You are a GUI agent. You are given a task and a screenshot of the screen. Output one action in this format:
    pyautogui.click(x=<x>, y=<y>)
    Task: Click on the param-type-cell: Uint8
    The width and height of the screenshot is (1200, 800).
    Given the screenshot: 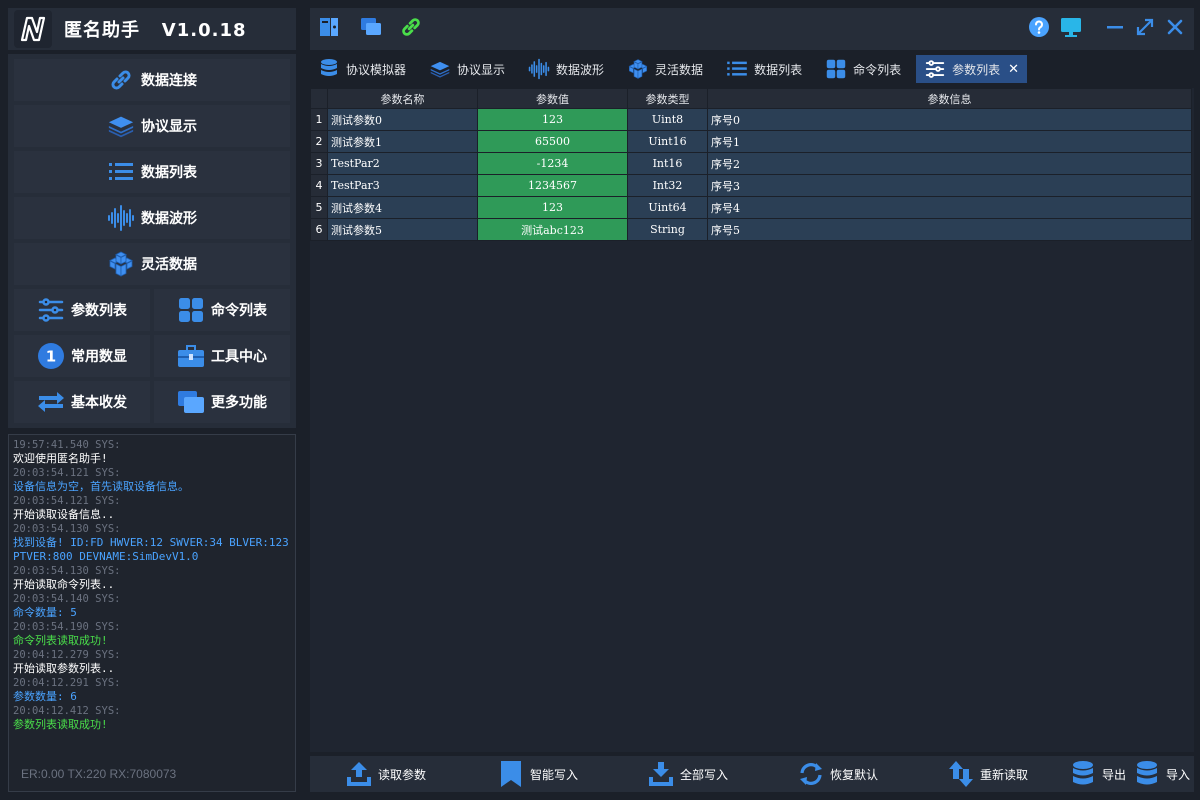 What is the action you would take?
    pyautogui.click(x=667, y=119)
    